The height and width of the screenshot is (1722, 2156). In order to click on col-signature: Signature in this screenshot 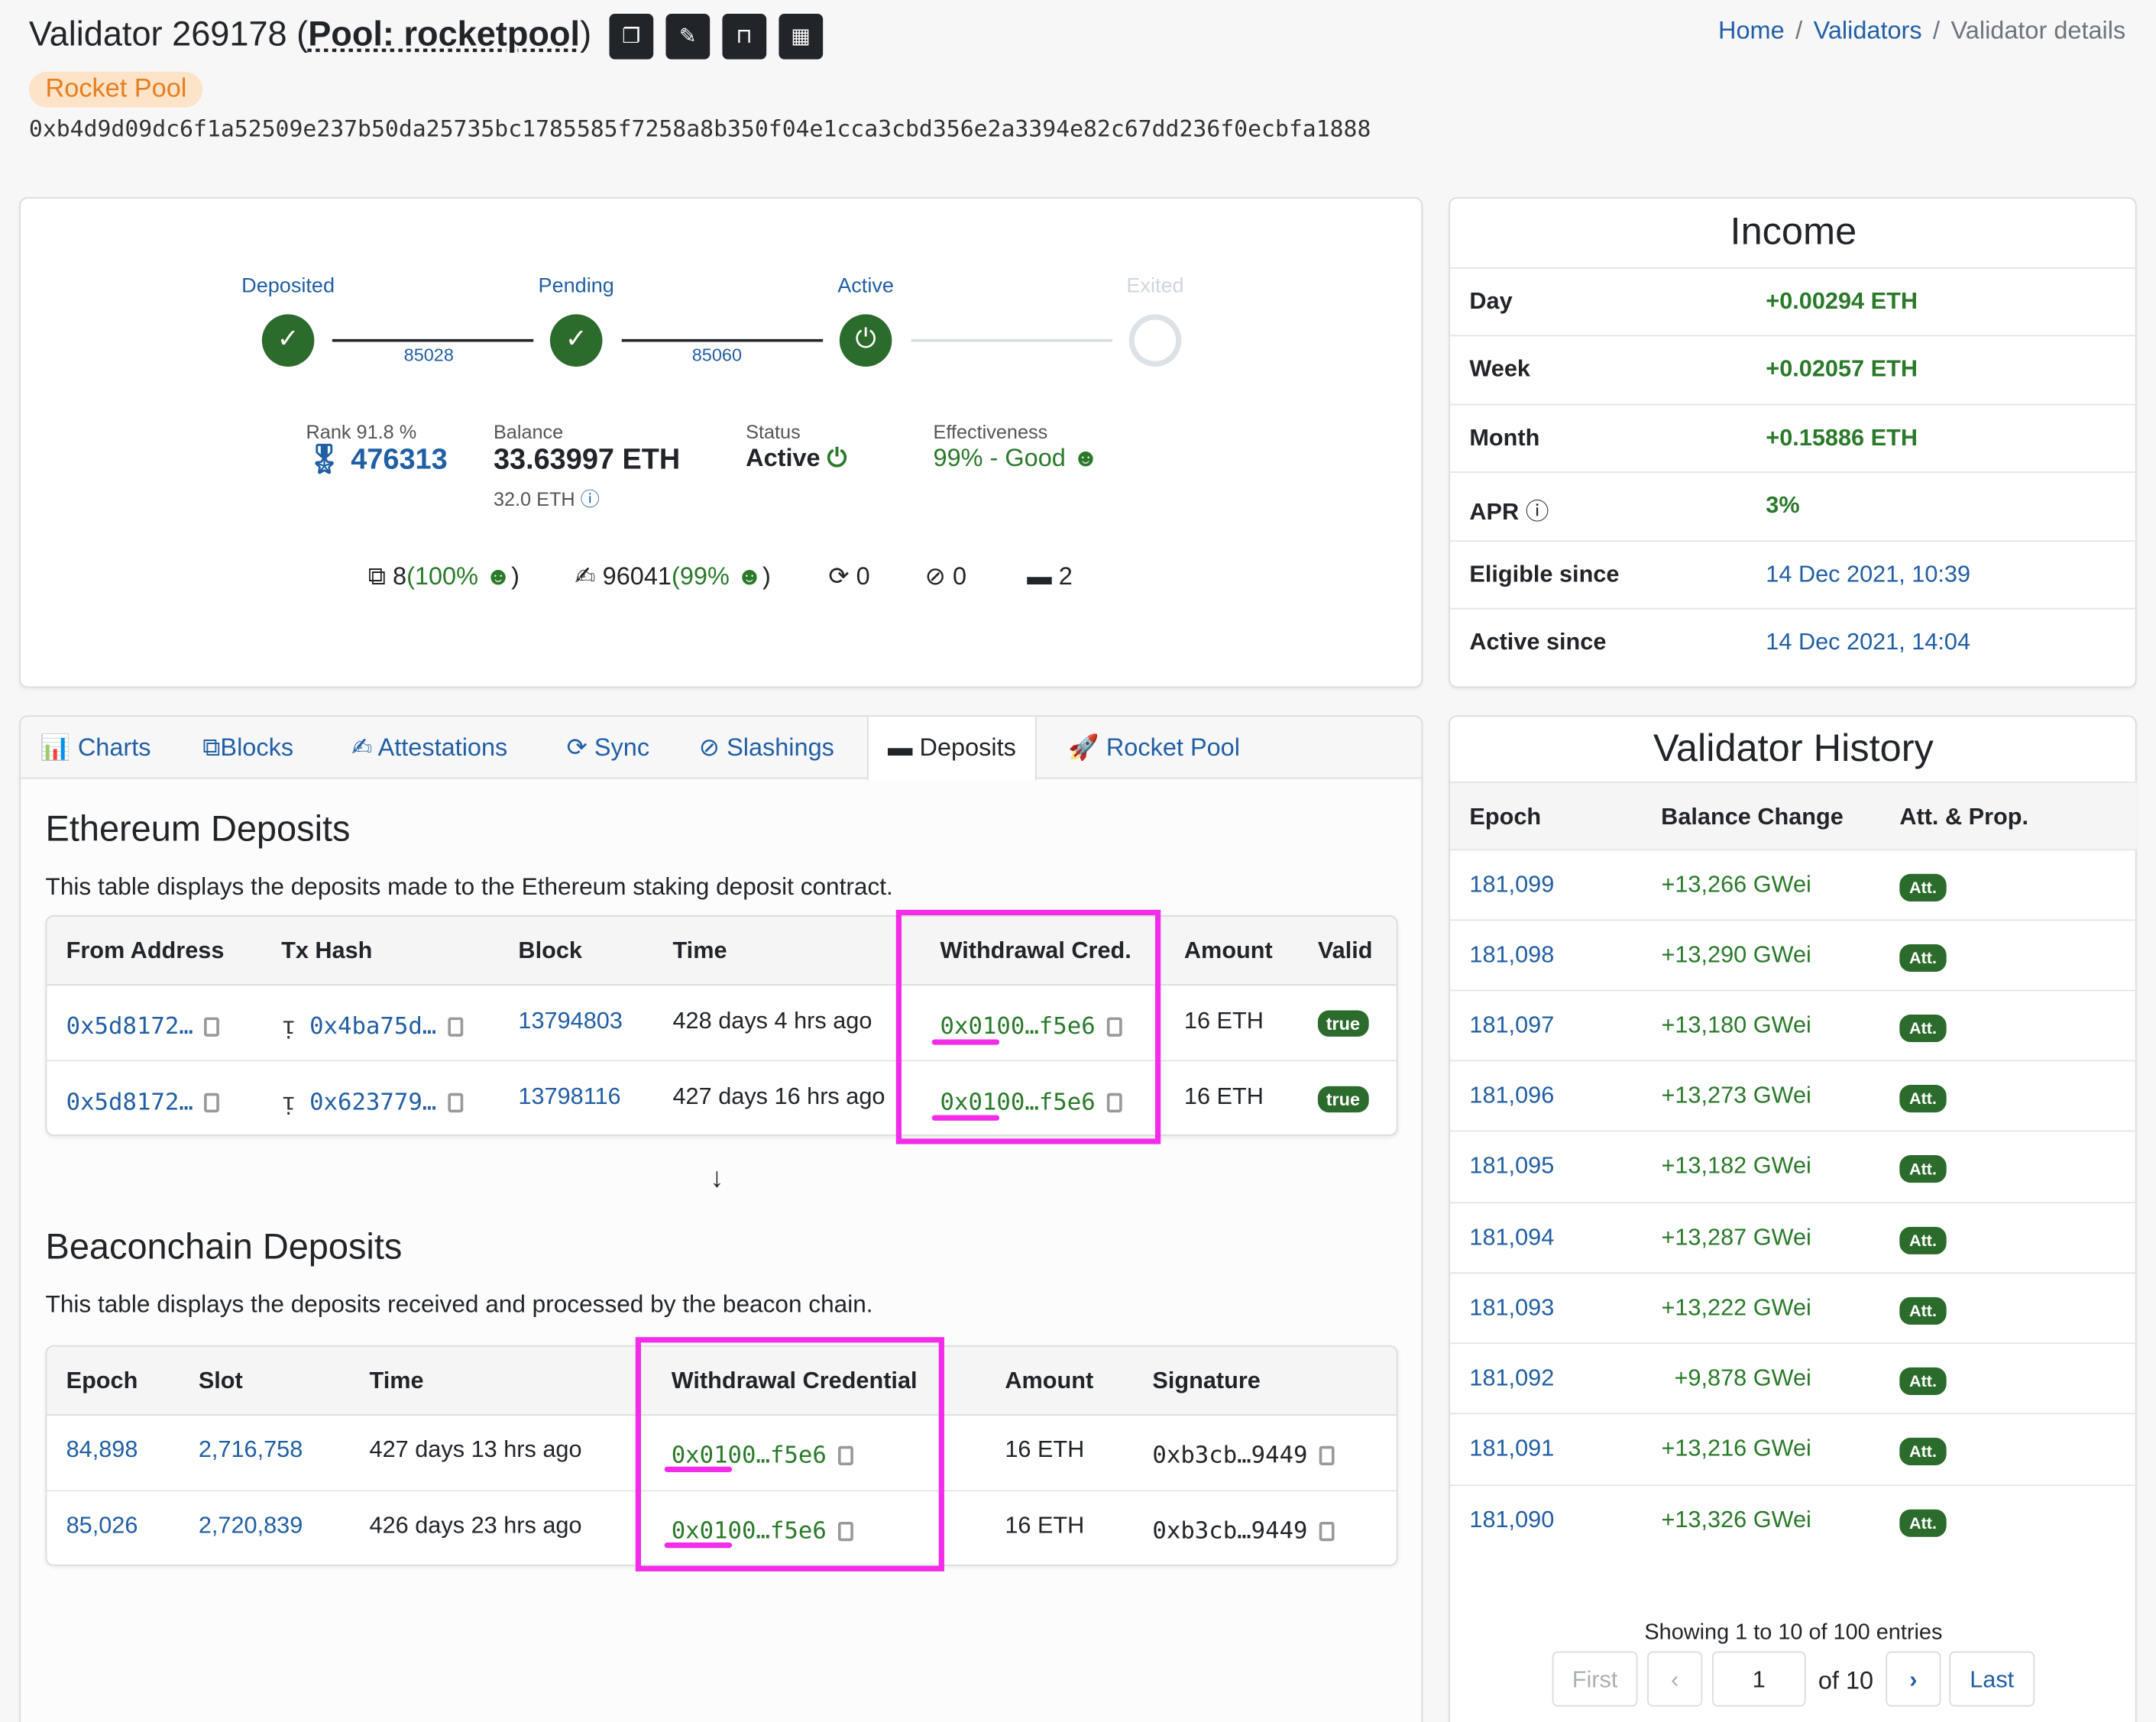, I will do `click(1207, 1380)`.